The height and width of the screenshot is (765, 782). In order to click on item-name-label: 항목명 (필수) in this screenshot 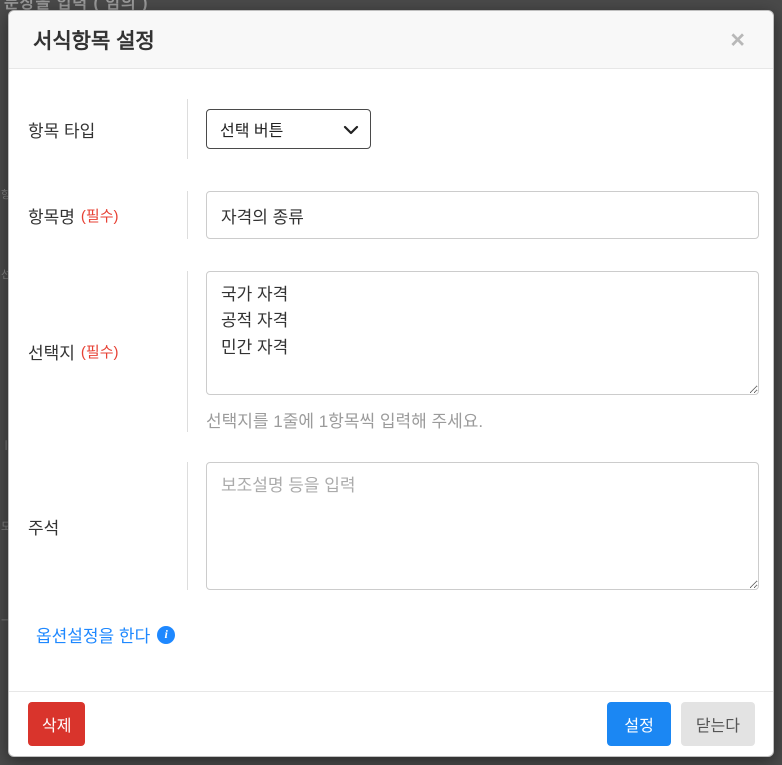, I will do `click(98, 215)`.